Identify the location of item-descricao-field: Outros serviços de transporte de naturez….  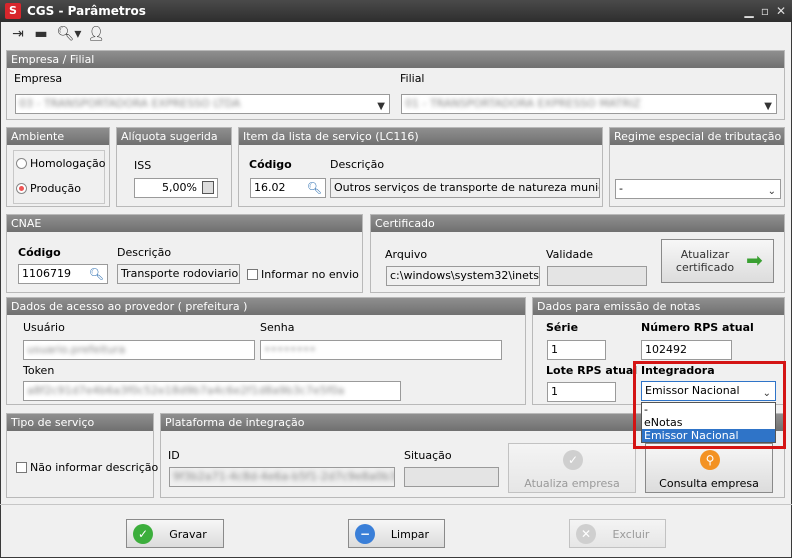
(465, 188).